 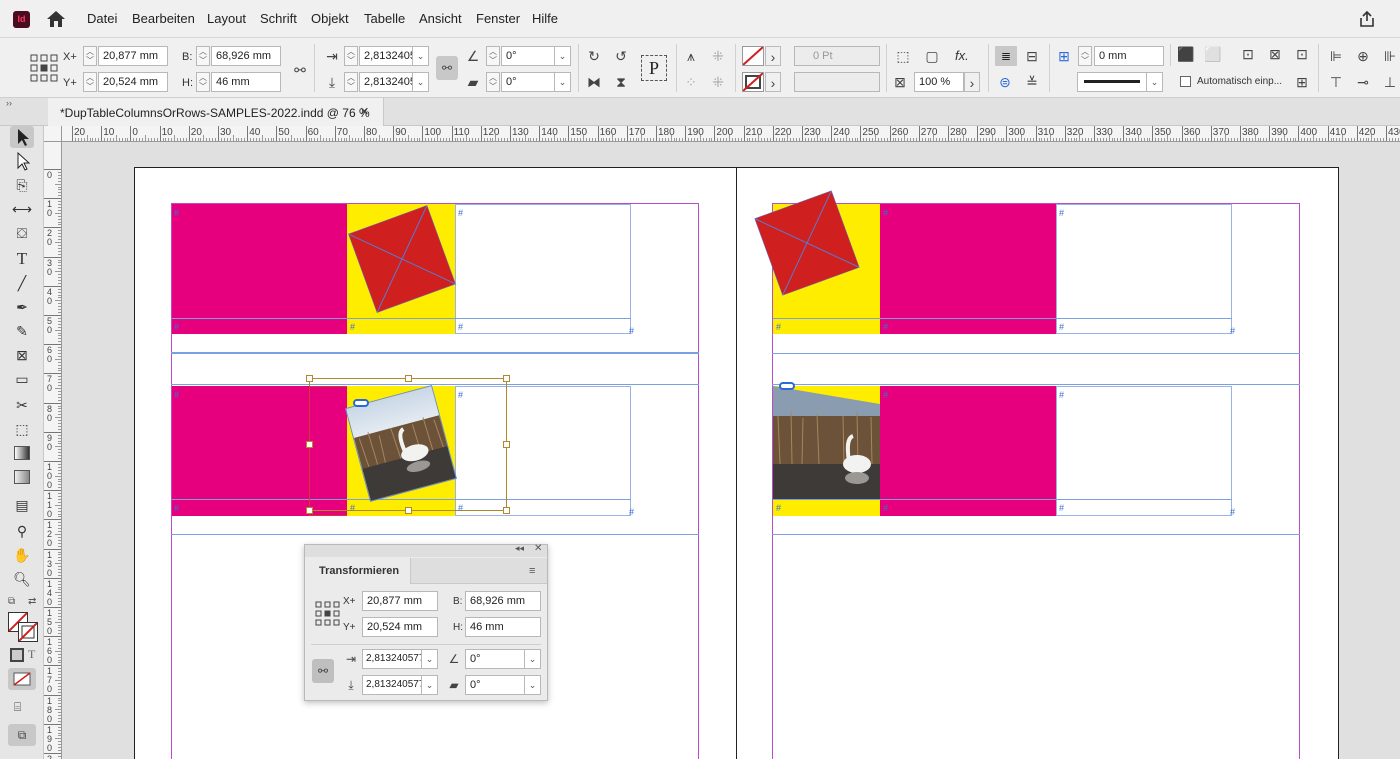 What do you see at coordinates (392, 659) in the screenshot?
I see `panel-scale-x-field: 2,813240577` at bounding box center [392, 659].